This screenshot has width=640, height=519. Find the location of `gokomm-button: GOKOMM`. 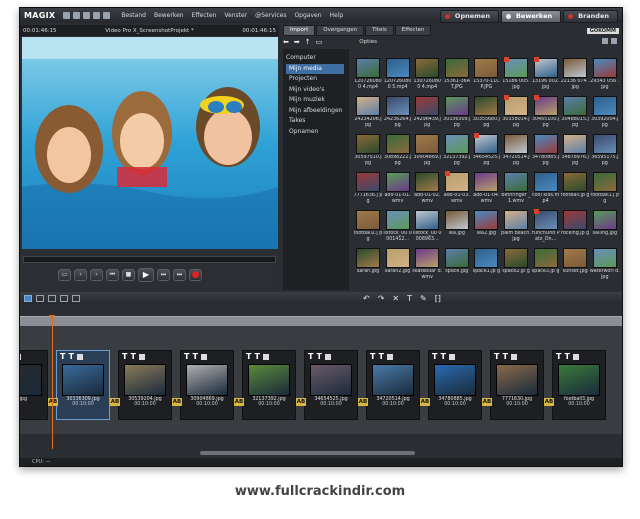

gokomm-button: GOKOMM is located at coordinates (602, 31).